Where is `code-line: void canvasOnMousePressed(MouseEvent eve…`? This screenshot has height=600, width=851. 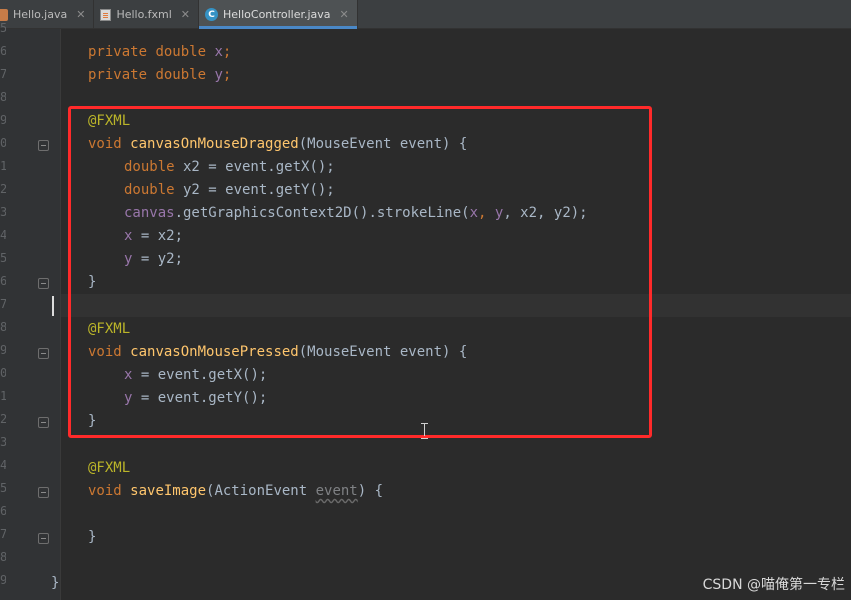
code-line: void canvasOnMousePressed(MouseEvent eve… is located at coordinates (278, 352).